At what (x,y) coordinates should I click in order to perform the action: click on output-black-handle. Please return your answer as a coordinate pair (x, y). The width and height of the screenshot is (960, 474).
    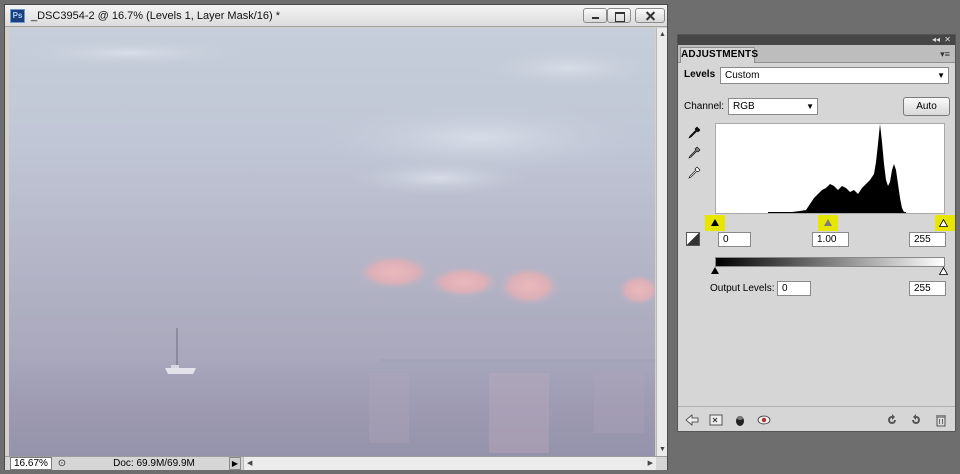
    Looking at the image, I should click on (715, 270).